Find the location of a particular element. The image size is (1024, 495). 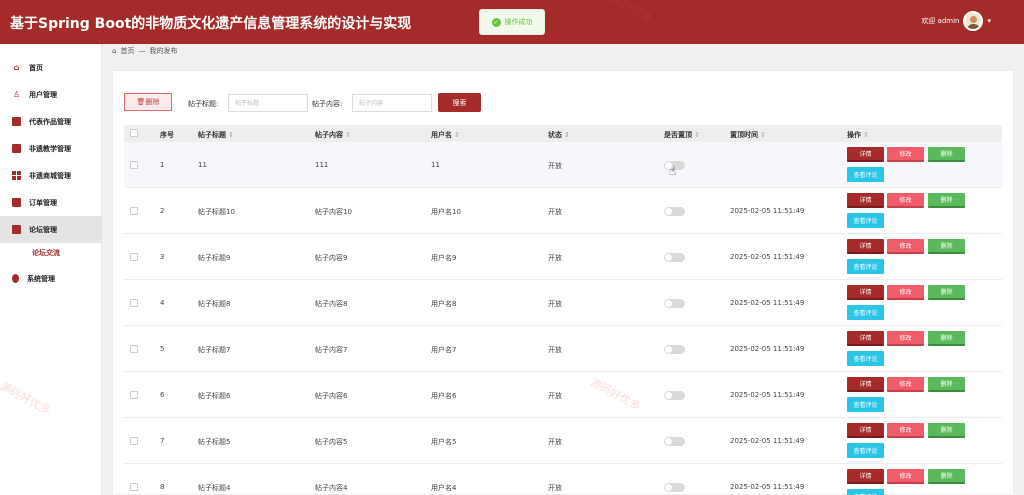

order-icon is located at coordinates (16, 202).